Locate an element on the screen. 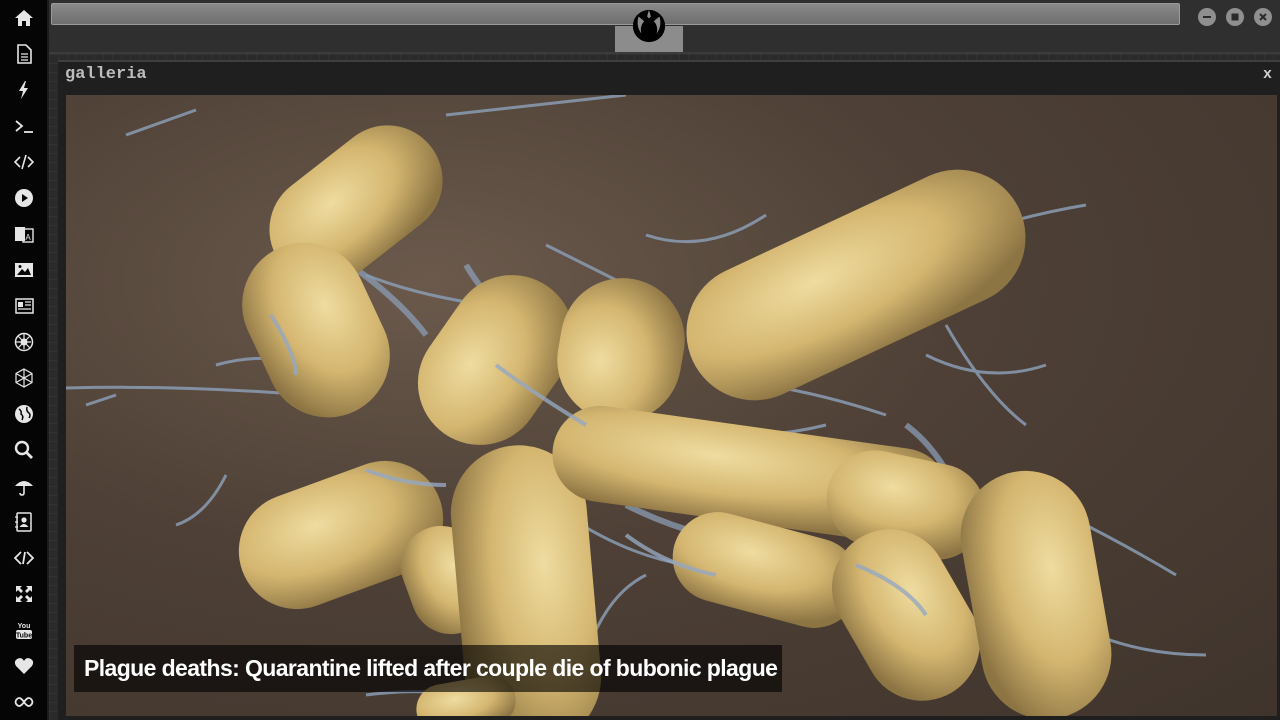 This screenshot has height=720, width=1280. maximize-button is located at coordinates (1235, 17).